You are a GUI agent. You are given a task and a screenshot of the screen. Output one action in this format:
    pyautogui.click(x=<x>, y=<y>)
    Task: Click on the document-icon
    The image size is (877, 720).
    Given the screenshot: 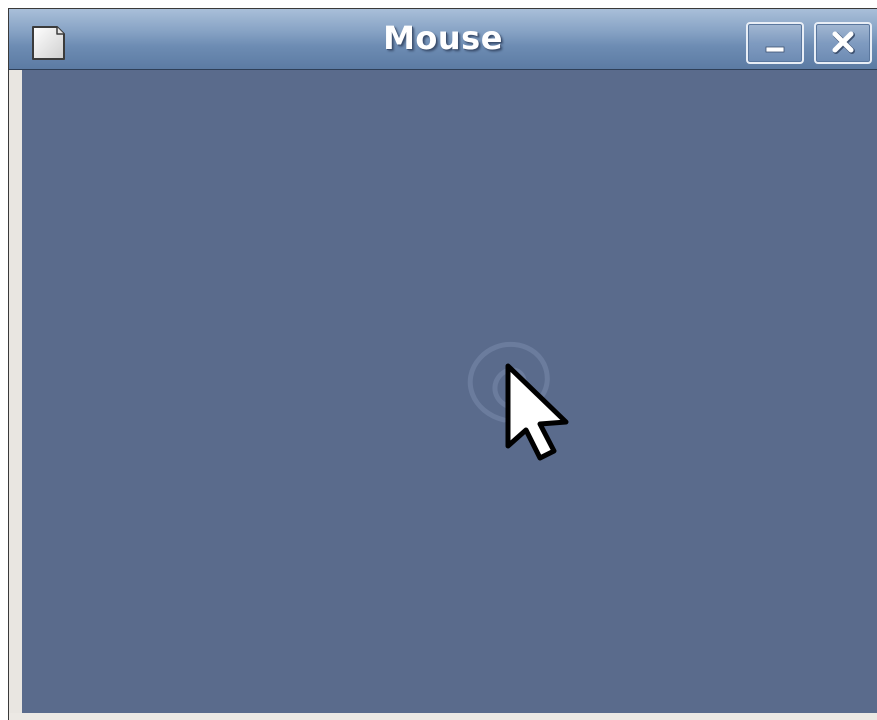 What is the action you would take?
    pyautogui.click(x=48, y=43)
    